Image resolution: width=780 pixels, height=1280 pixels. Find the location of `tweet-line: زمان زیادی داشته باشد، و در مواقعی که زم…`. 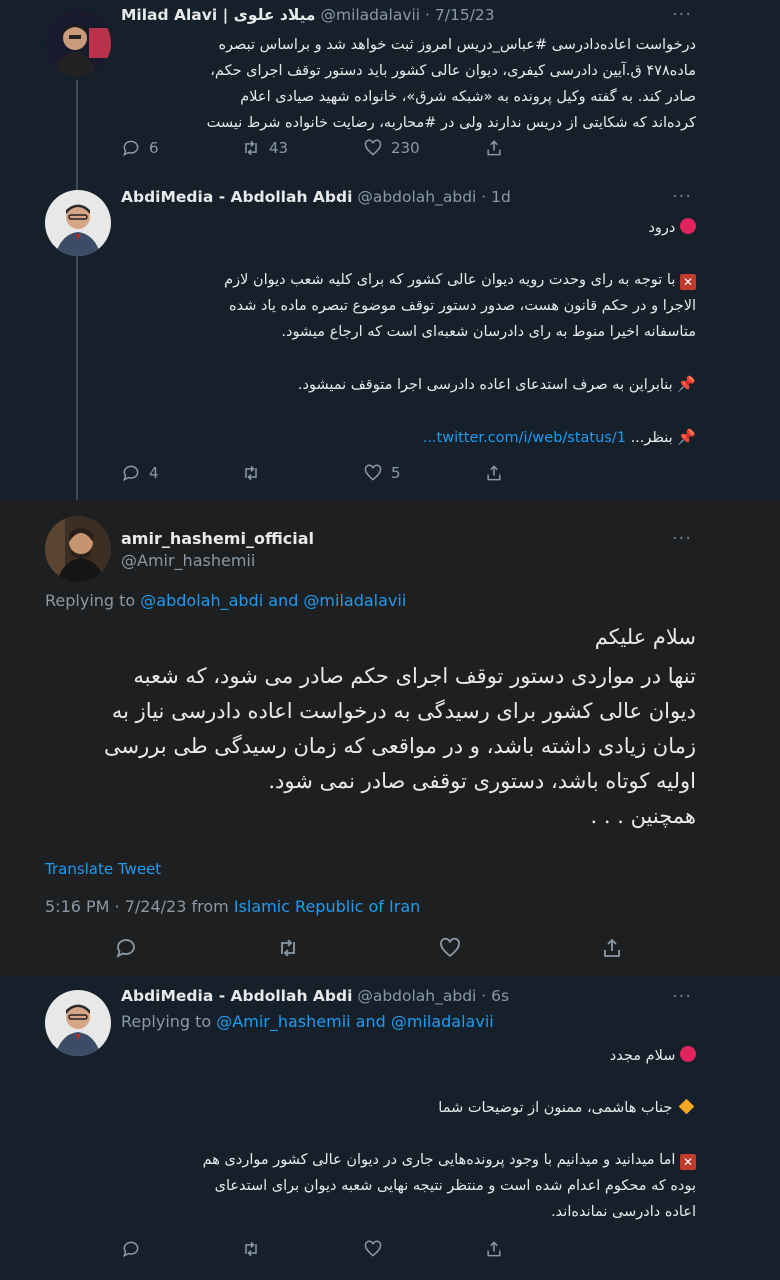

tweet-line: زمان زیادی داشته باشد، و در مواقعی که زم… is located at coordinates (399, 746).